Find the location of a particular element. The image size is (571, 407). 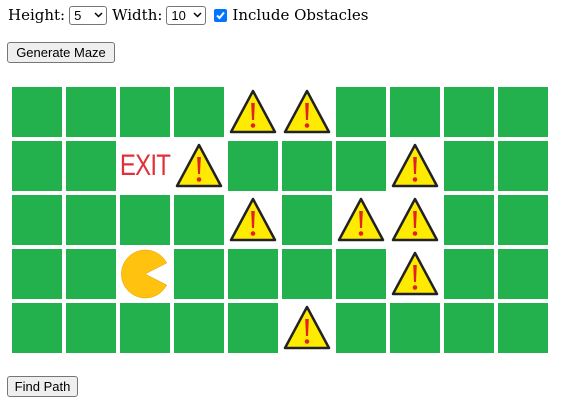

height-select-value: 5 is located at coordinates (78, 15).